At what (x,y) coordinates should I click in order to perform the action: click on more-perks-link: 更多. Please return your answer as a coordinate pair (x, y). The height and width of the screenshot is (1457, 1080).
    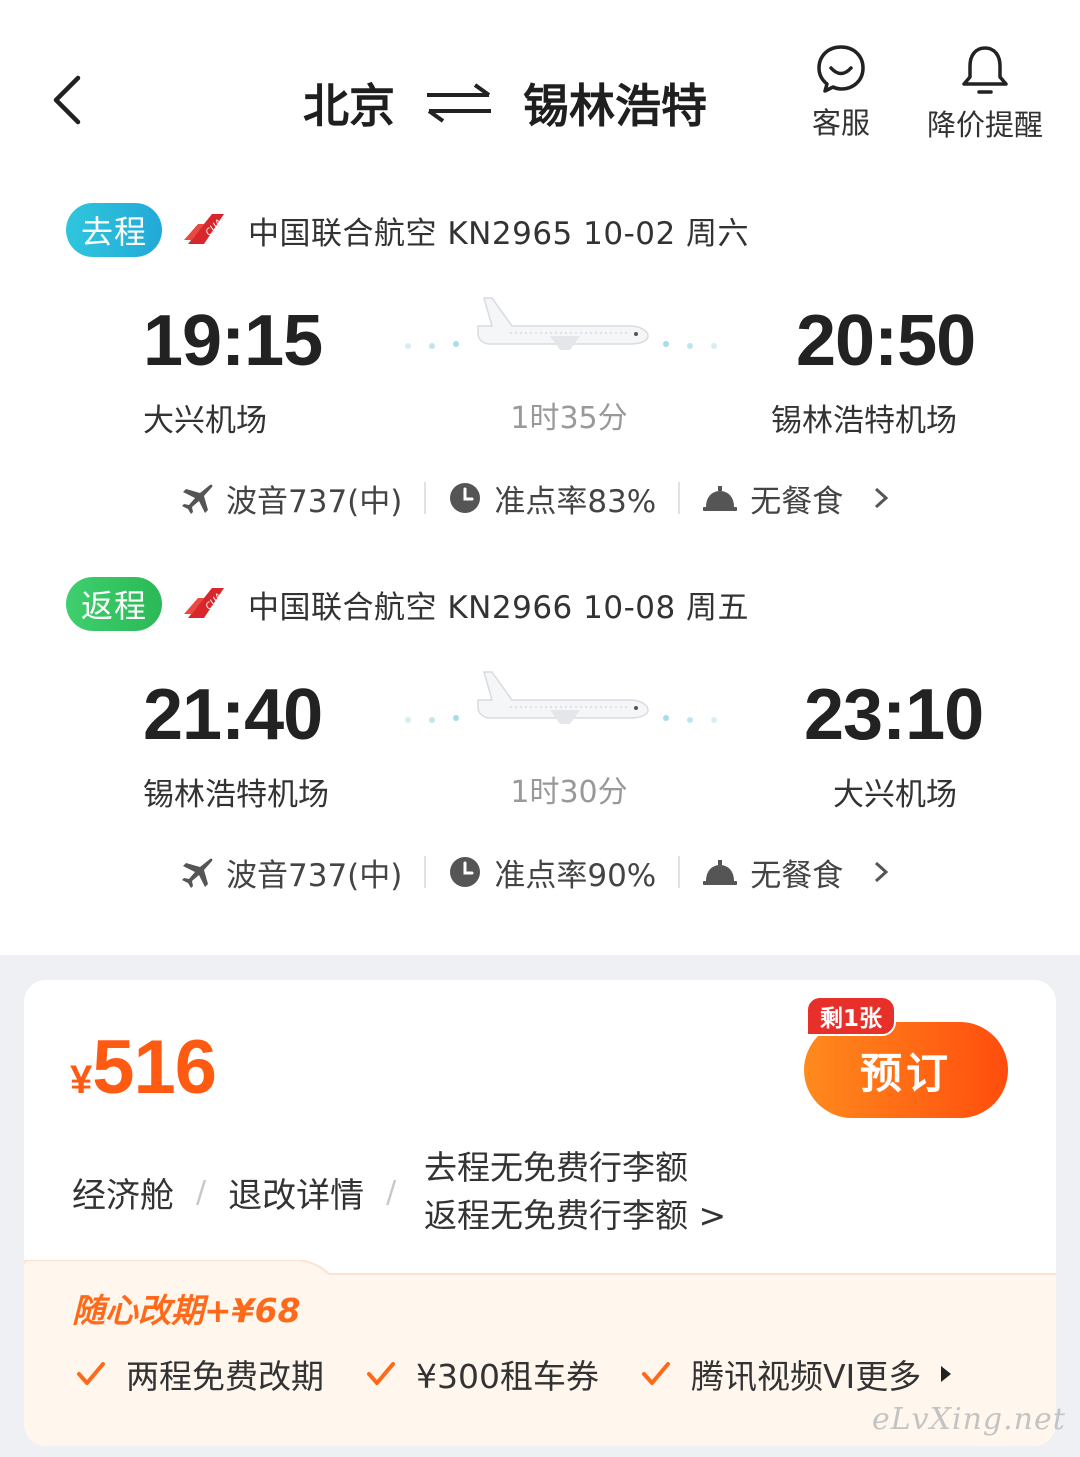
    Looking at the image, I should click on (904, 1374).